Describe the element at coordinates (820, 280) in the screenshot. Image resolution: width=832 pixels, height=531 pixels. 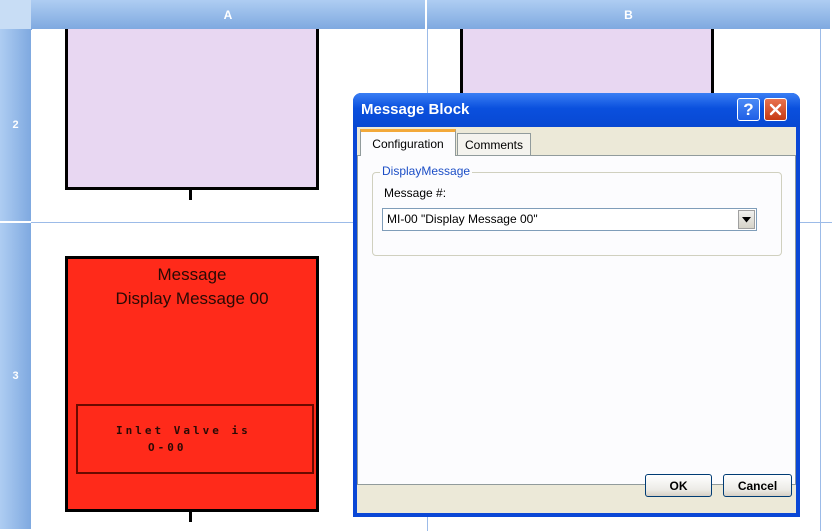
I see `grid-line-vertical` at that location.